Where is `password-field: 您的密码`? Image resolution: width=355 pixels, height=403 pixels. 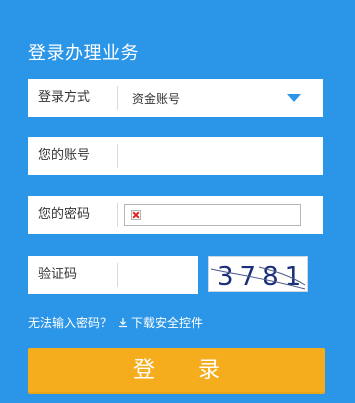
password-field: 您的密码 is located at coordinates (175, 215).